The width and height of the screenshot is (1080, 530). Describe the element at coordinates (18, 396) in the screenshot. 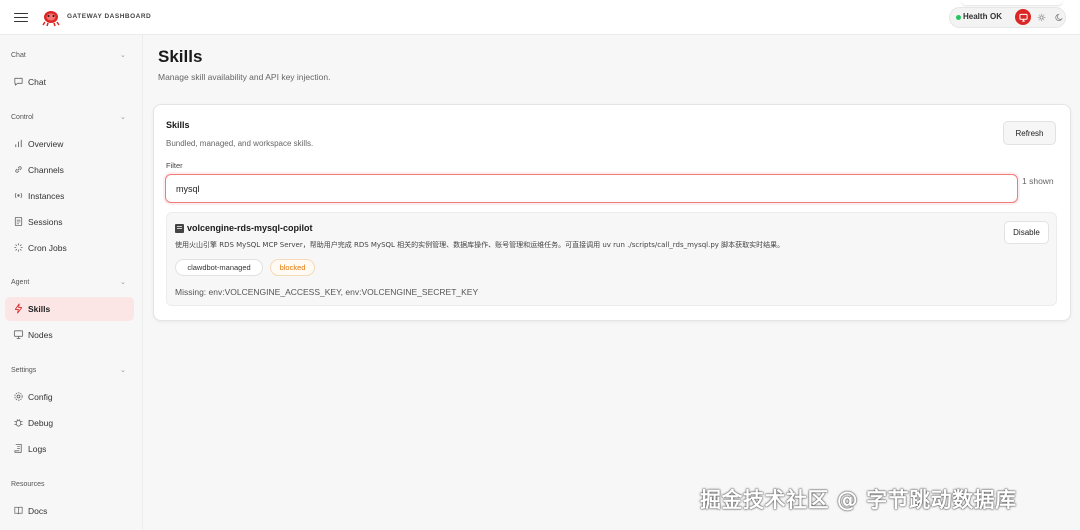

I see `gear-icon` at that location.